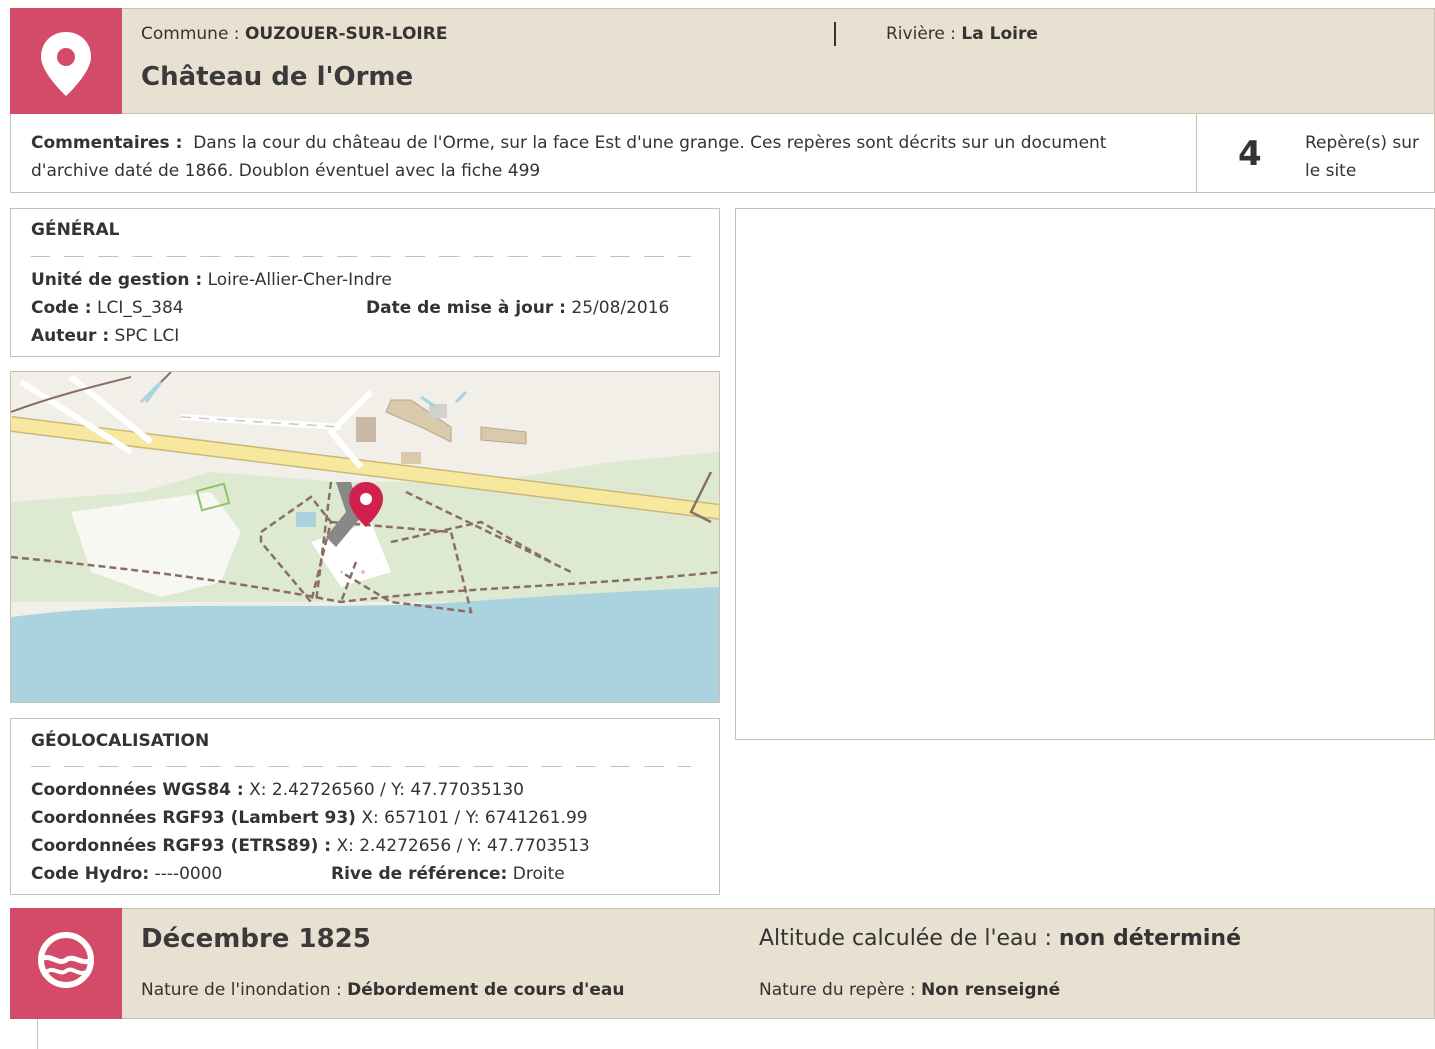  Describe the element at coordinates (466, 308) in the screenshot. I see `date-label: Date de mise à jour :` at that location.